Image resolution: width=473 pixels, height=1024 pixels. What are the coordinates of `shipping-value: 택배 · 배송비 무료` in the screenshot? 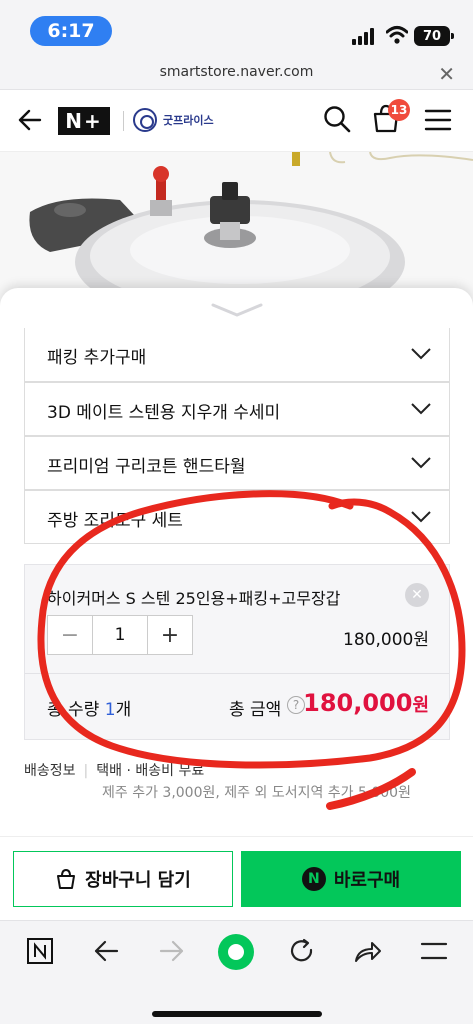 It's located at (150, 771).